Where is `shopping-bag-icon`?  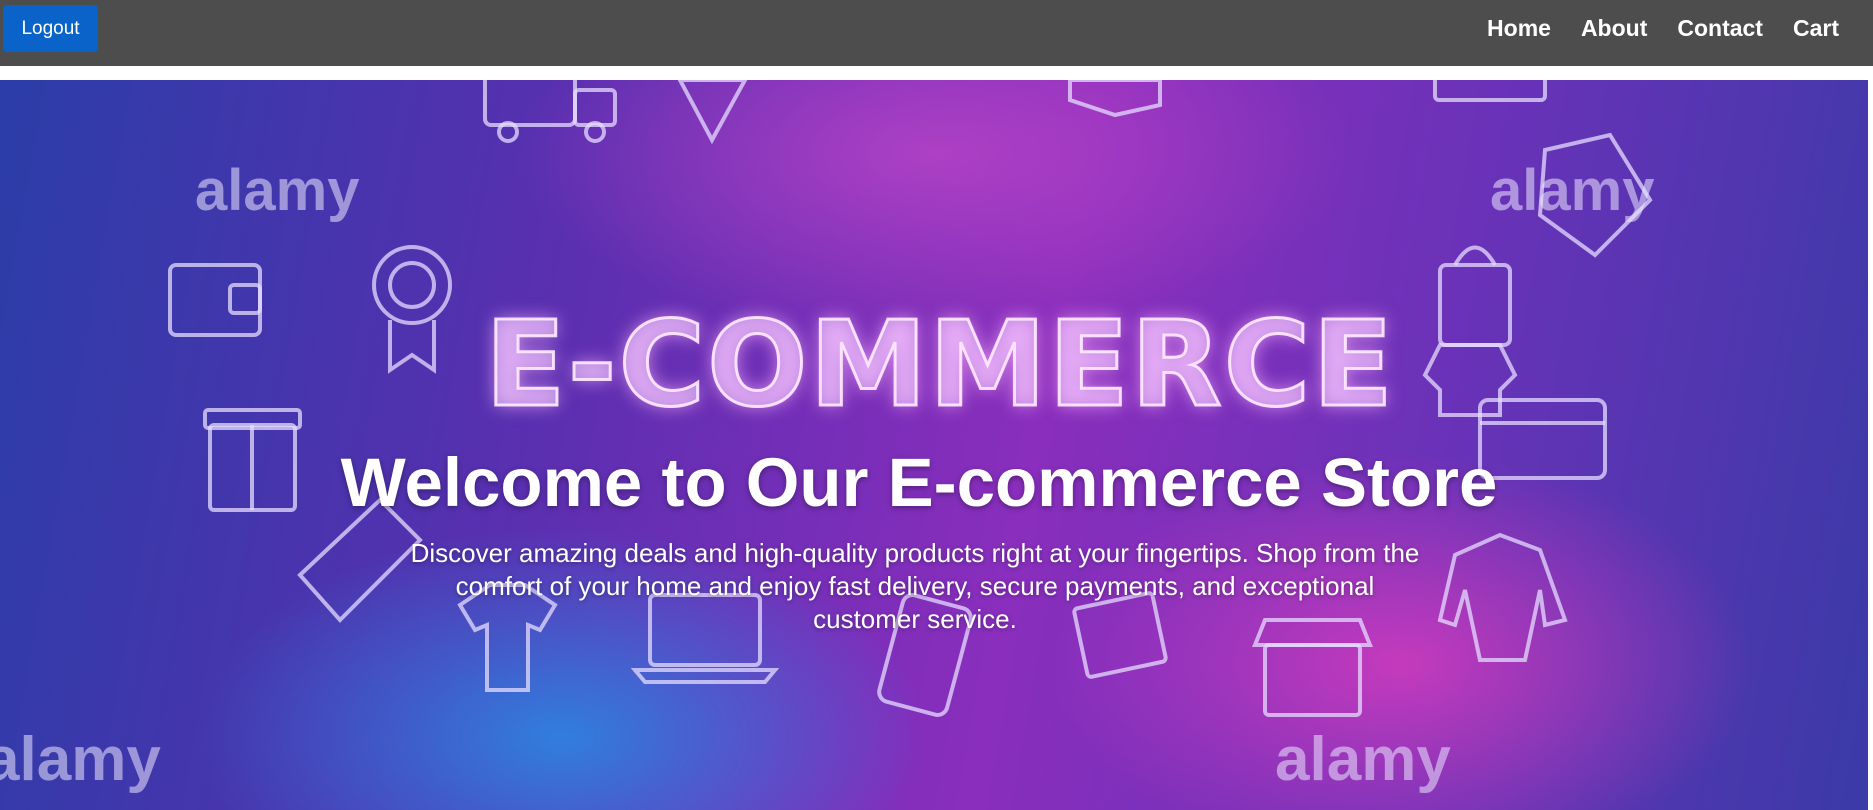
shopping-bag-icon is located at coordinates (1475, 296).